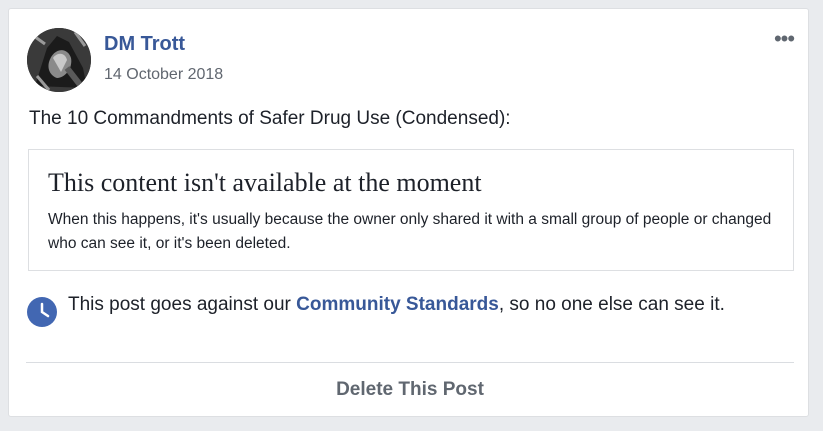 Image resolution: width=823 pixels, height=431 pixels. Describe the element at coordinates (611, 304) in the screenshot. I see `notice-text-after: , so no one else can see it.` at that location.